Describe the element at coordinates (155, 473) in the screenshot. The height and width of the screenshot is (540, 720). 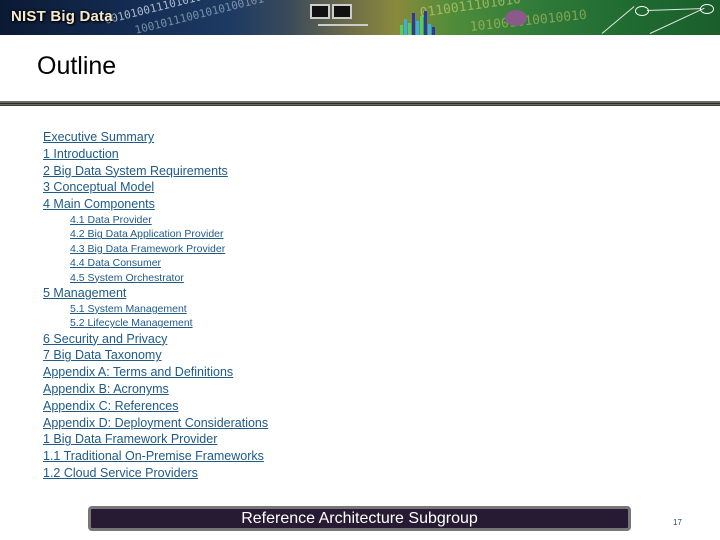
I see `outline-link-cloud-service-providers: 1.2 Cloud Service Providers` at that location.